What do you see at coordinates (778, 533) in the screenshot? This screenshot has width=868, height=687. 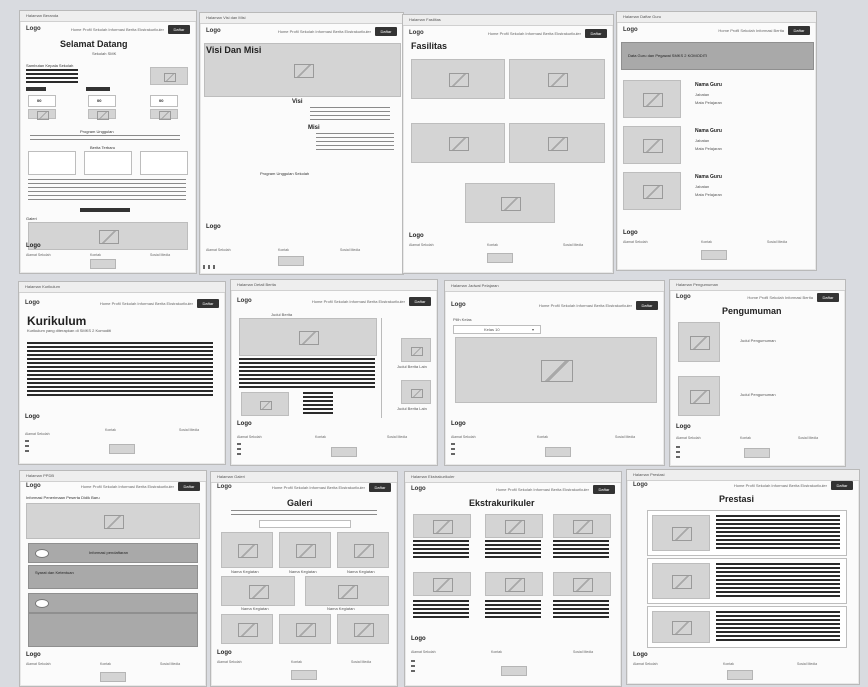 I see `achievement-text` at bounding box center [778, 533].